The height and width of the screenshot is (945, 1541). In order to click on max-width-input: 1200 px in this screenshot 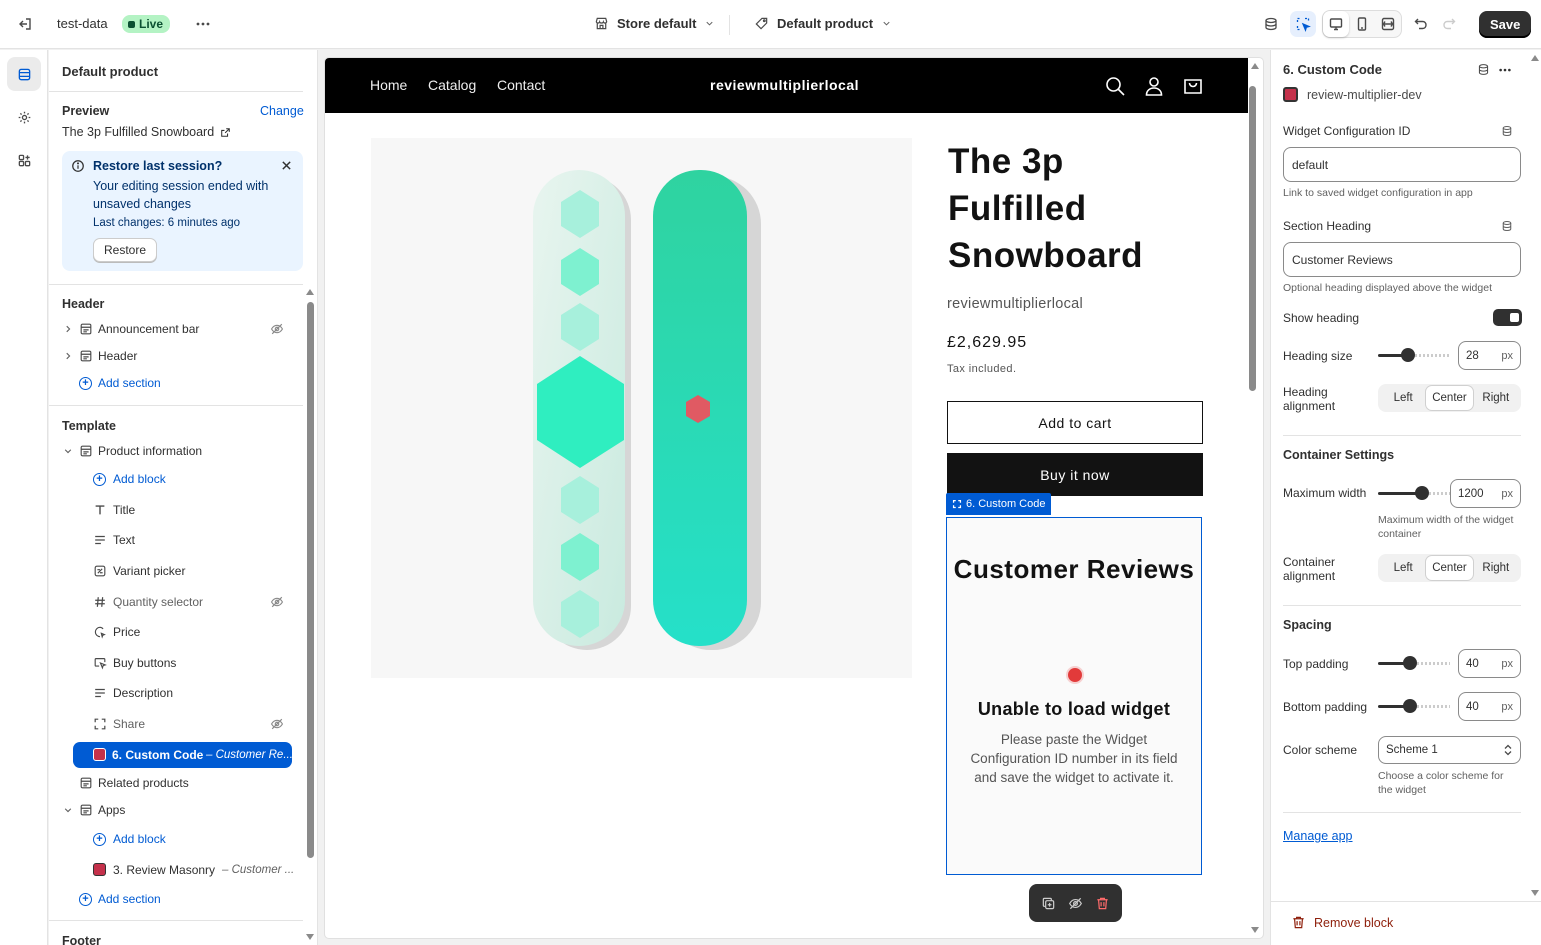, I will do `click(1485, 493)`.